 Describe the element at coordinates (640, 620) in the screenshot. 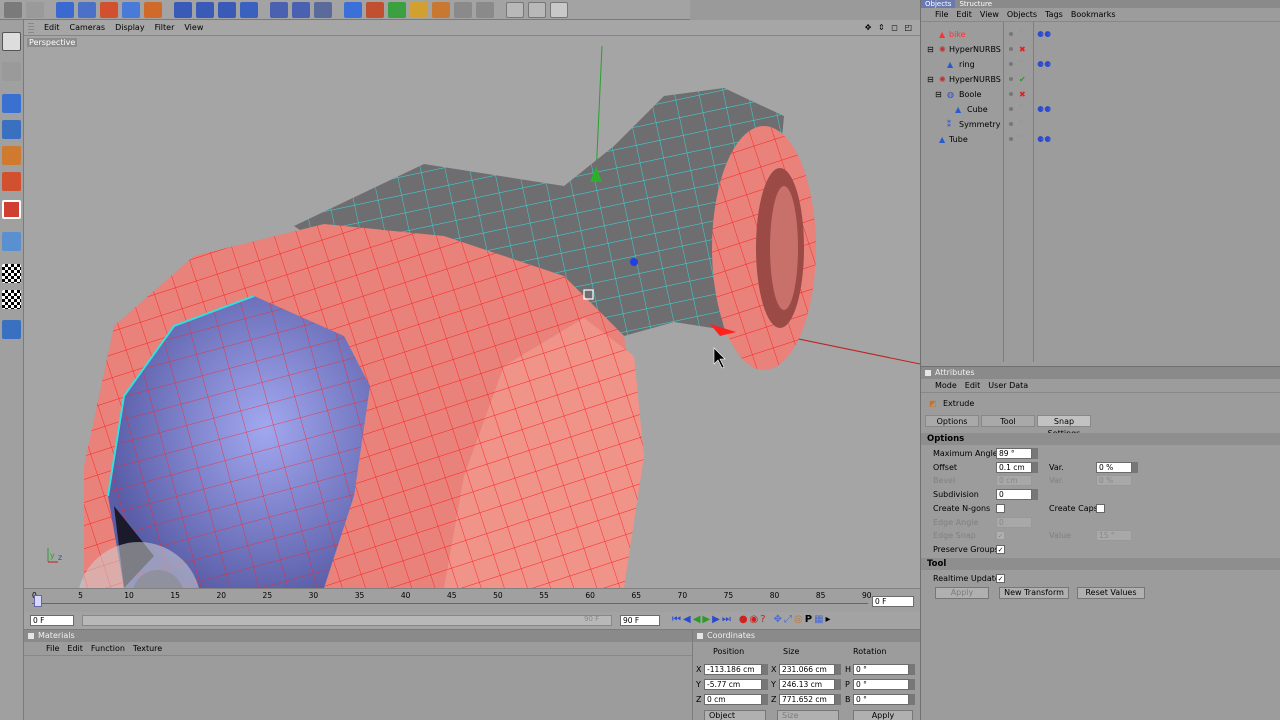

I see `end-frame-field: 90 F` at that location.